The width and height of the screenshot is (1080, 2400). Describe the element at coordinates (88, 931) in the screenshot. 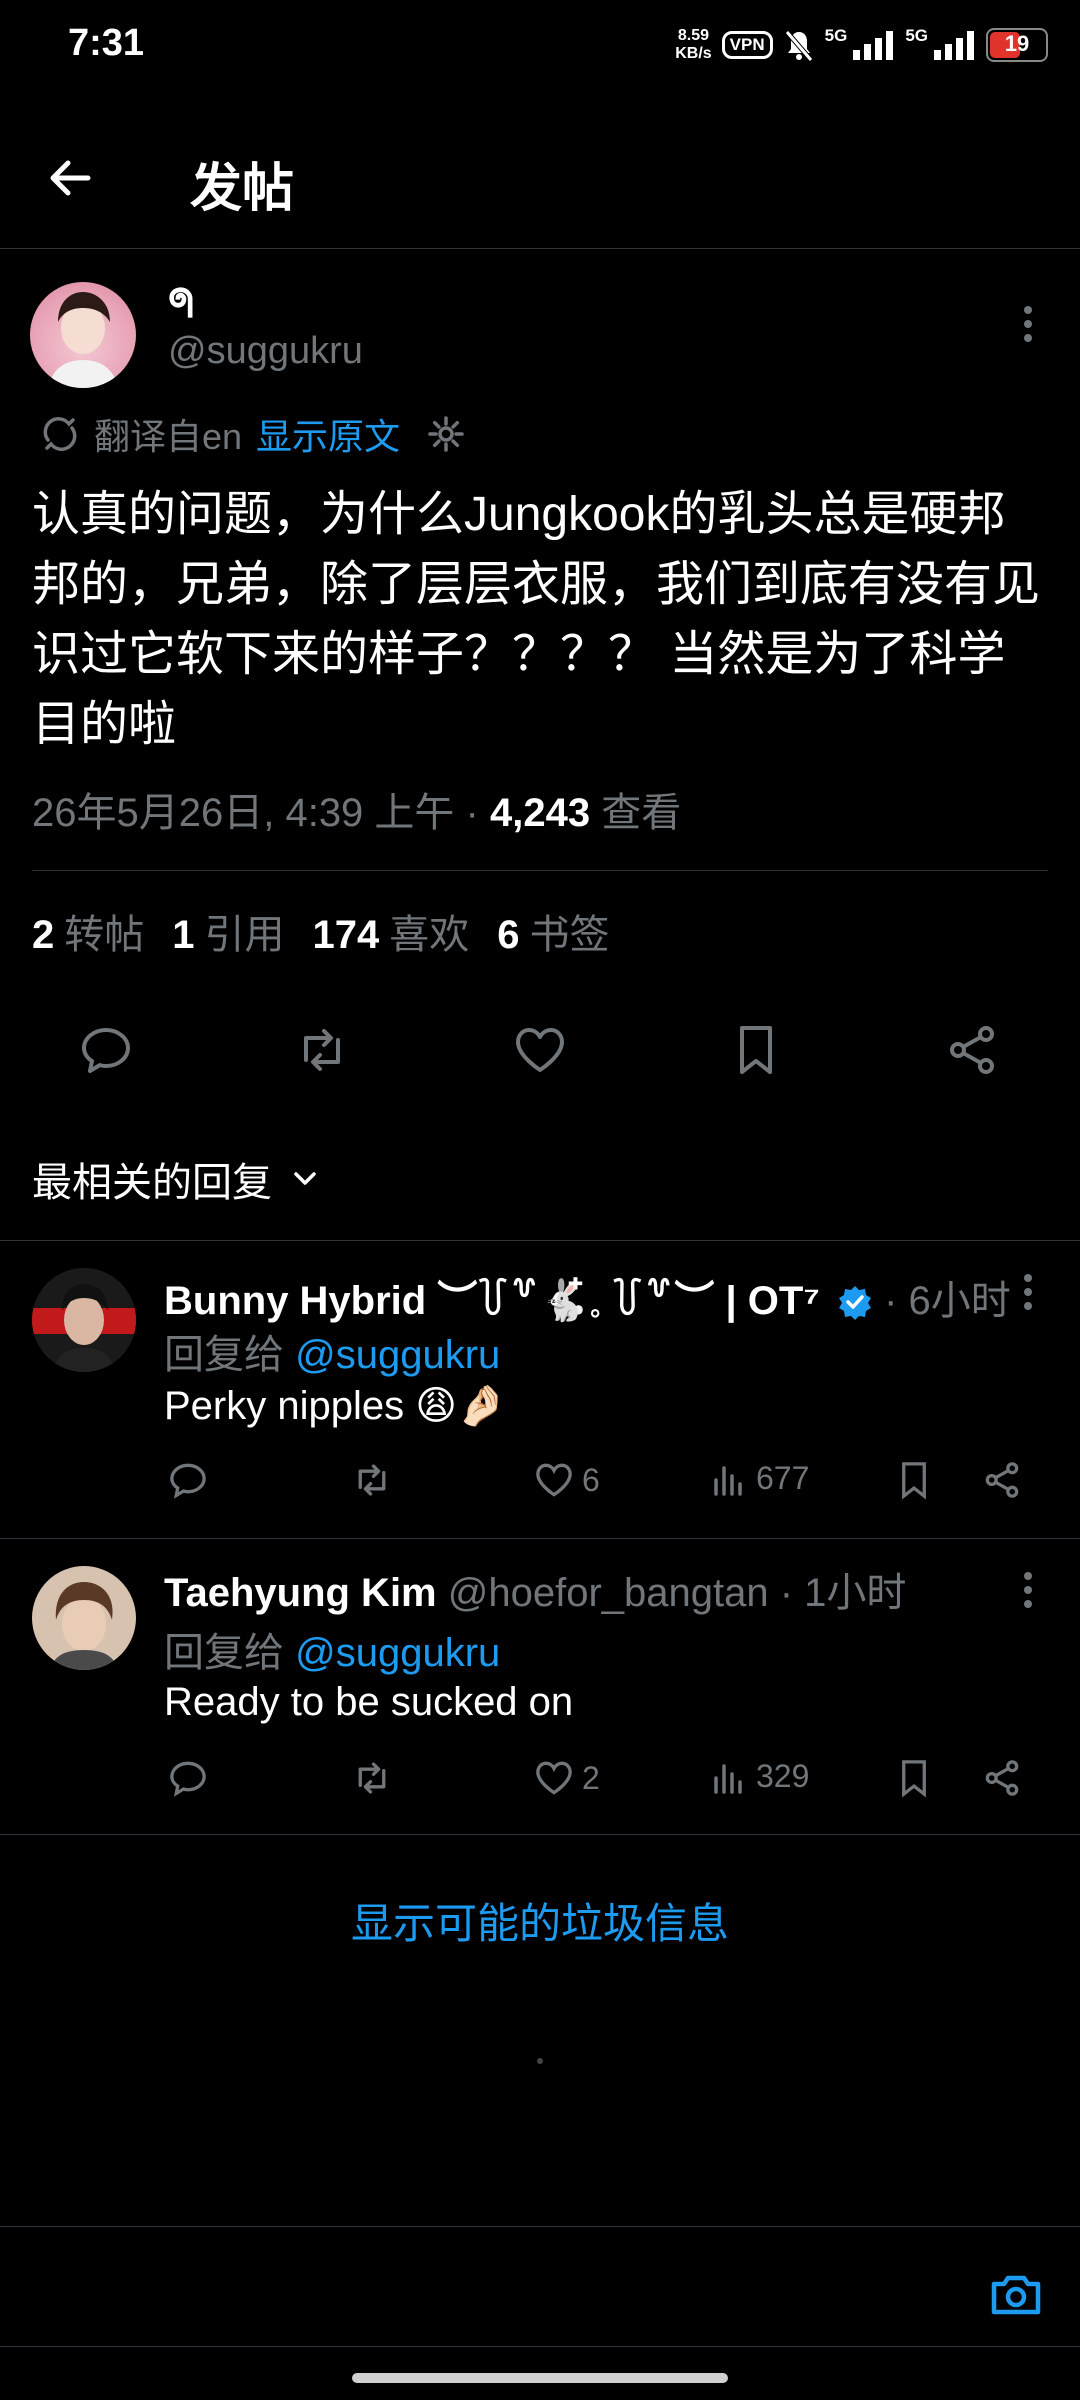

I see `reposts-stat: 2 转帖` at that location.